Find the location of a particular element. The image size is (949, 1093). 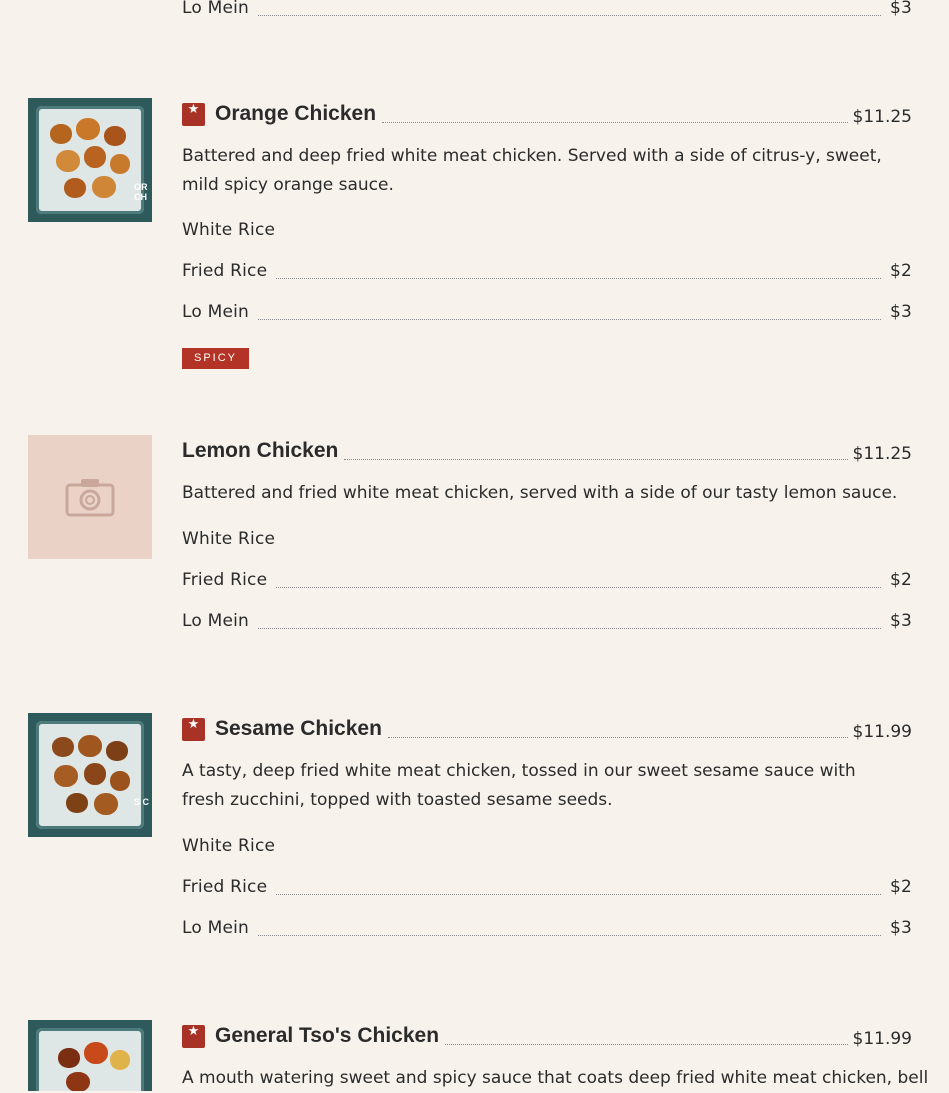

sesame-chicken-image: S C is located at coordinates (90, 775).